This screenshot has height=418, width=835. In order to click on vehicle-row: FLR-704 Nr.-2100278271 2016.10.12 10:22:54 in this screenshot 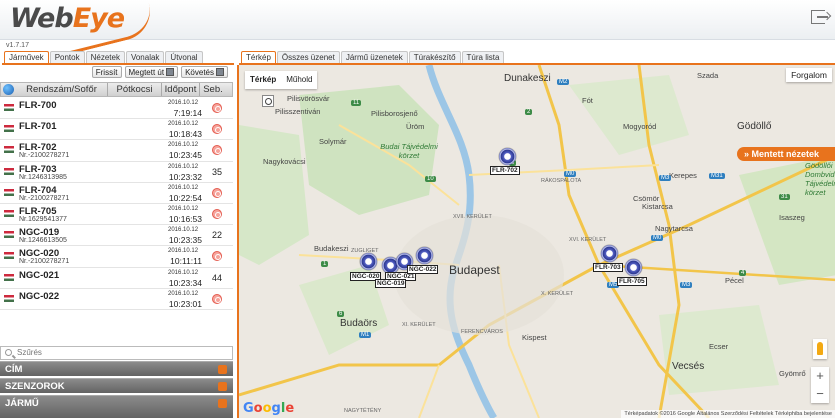, I will do `click(116, 193)`.